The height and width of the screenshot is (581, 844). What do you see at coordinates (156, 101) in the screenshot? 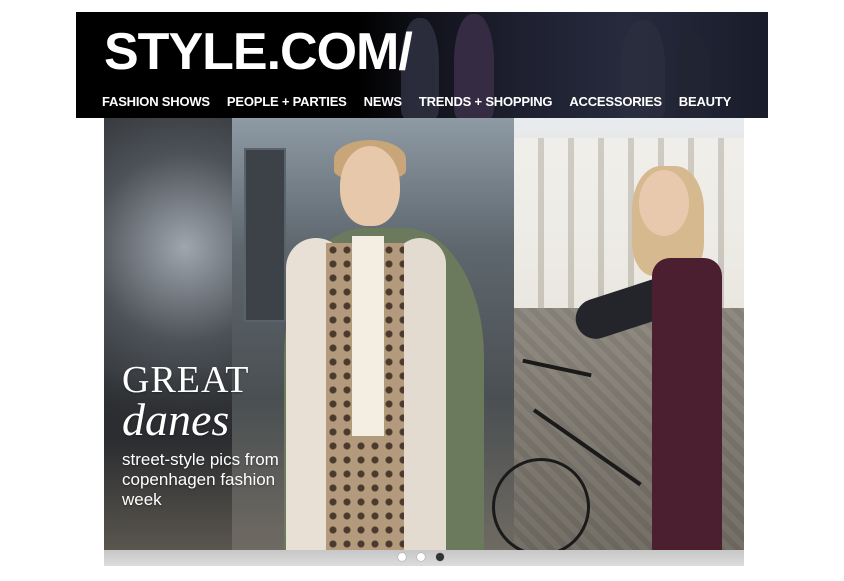
I see `nav-fashion-shows: FASHION SHOWS` at bounding box center [156, 101].